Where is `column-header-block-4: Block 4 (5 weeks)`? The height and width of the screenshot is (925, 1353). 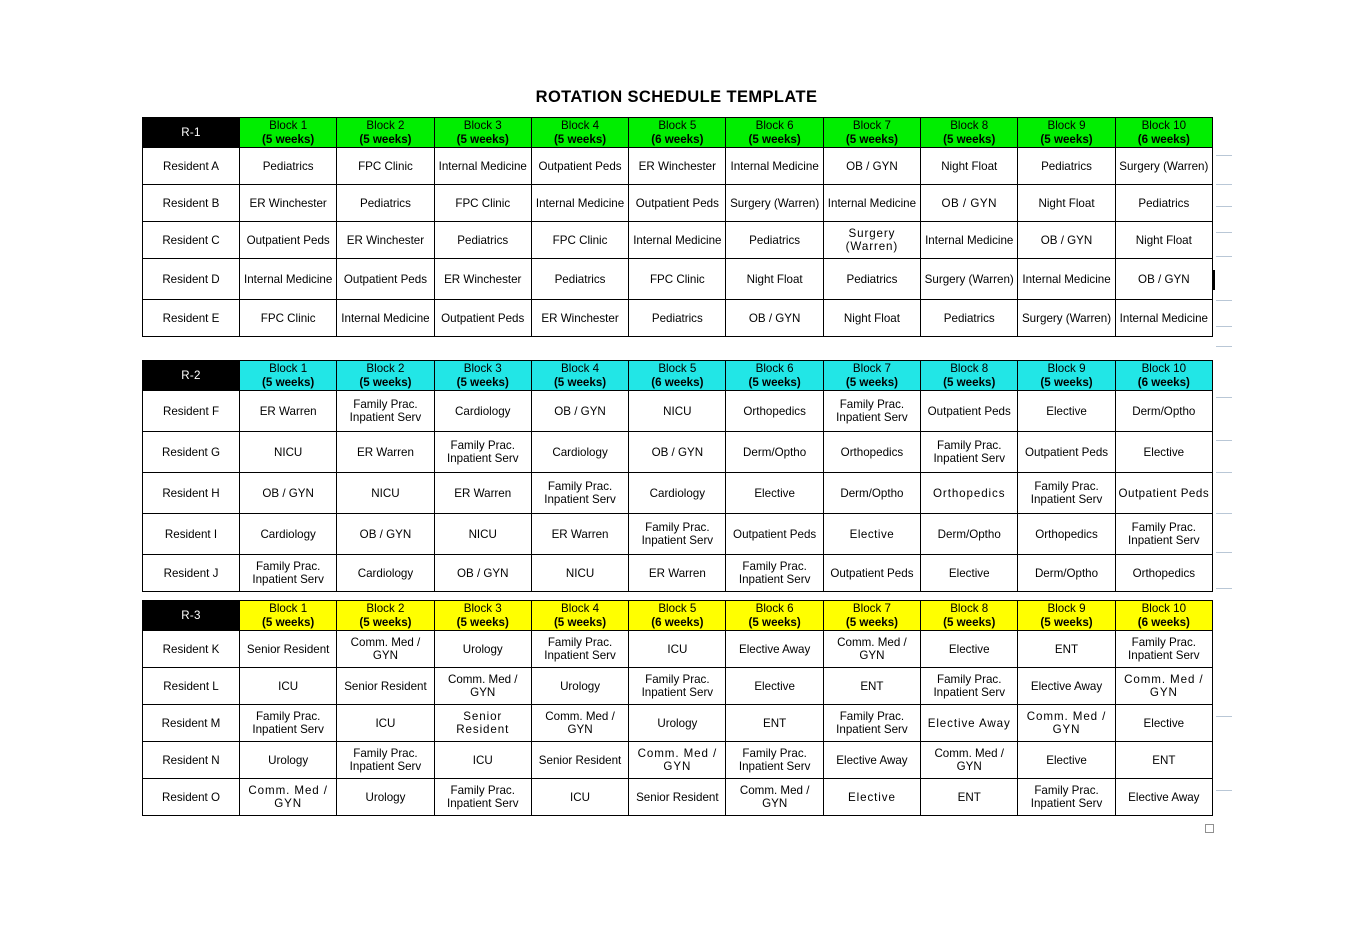
column-header-block-4: Block 4 (5 weeks) is located at coordinates (580, 615).